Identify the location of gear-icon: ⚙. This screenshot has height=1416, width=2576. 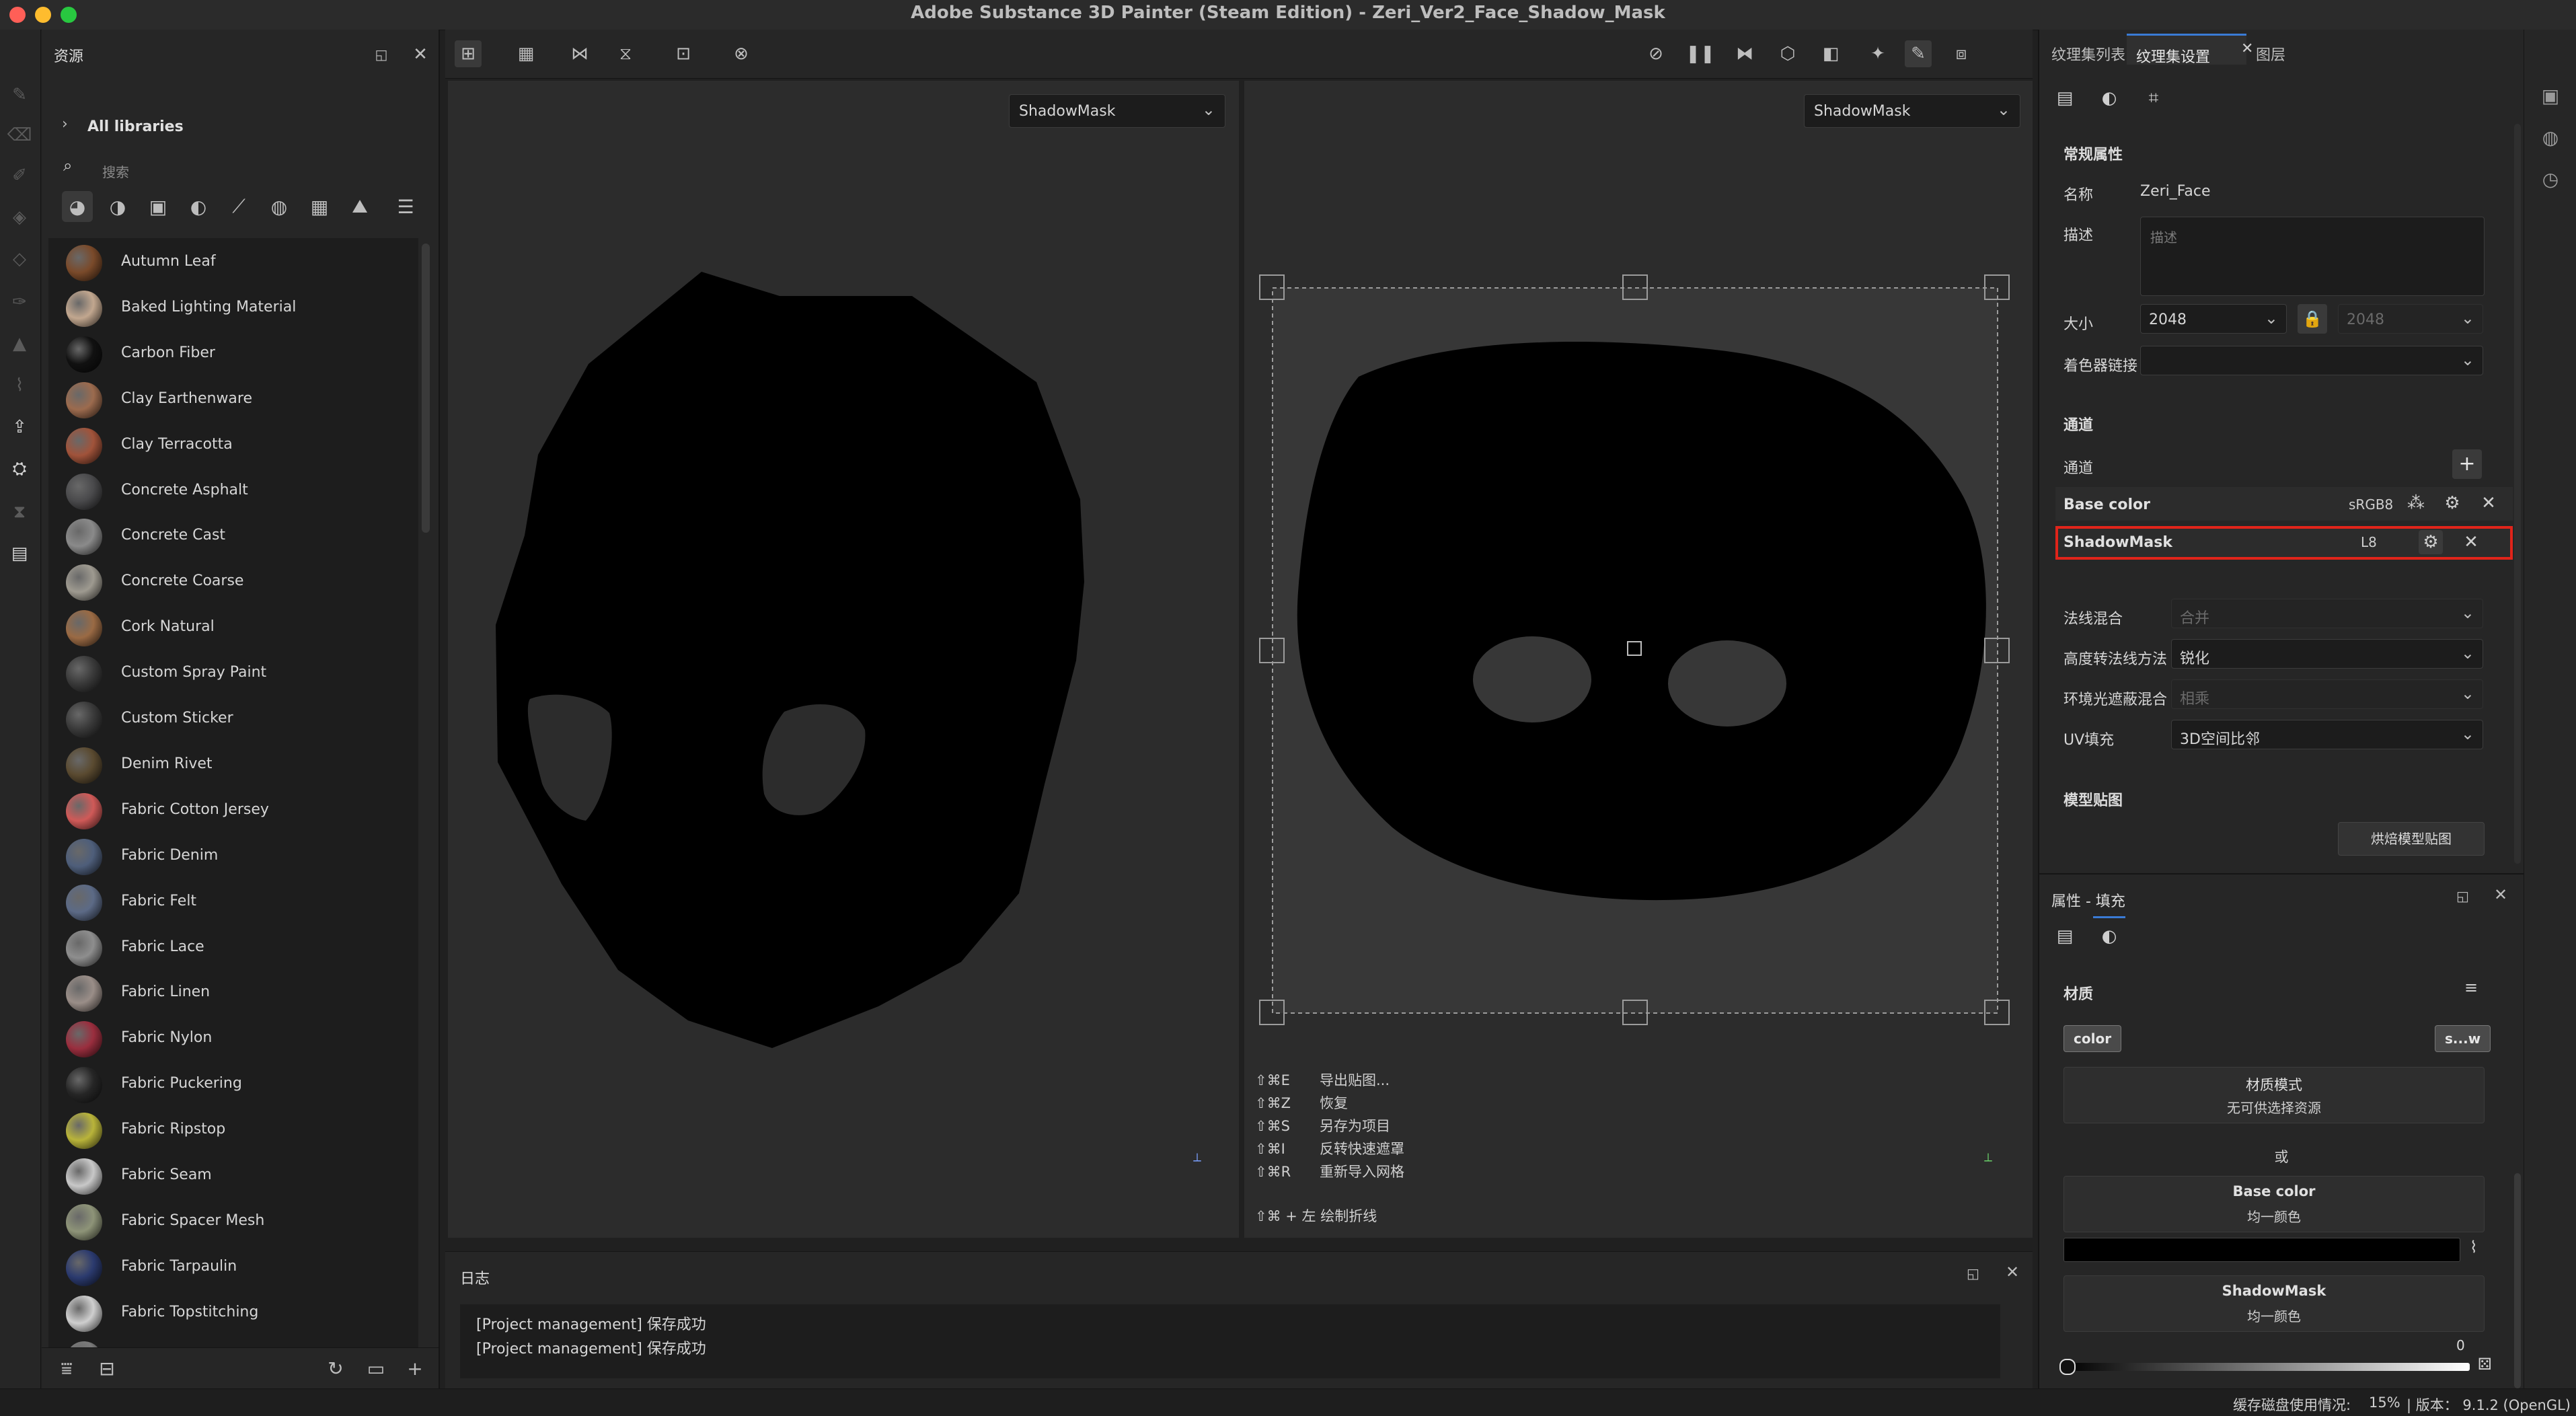
(2452, 503).